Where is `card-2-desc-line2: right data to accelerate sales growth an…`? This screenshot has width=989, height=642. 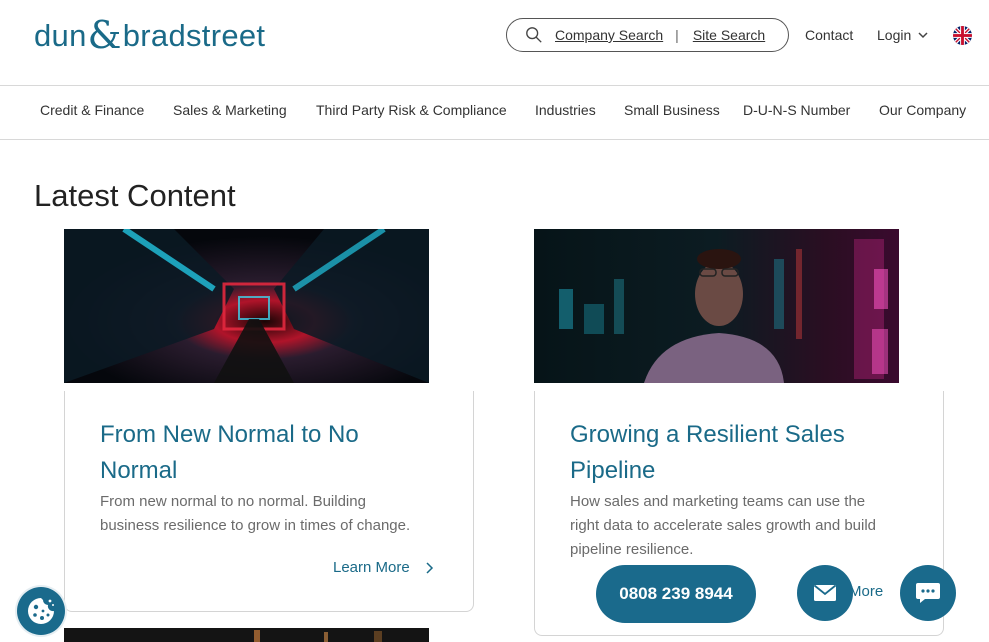
card-2-desc-line2: right data to accelerate sales growth an… is located at coordinates (723, 525).